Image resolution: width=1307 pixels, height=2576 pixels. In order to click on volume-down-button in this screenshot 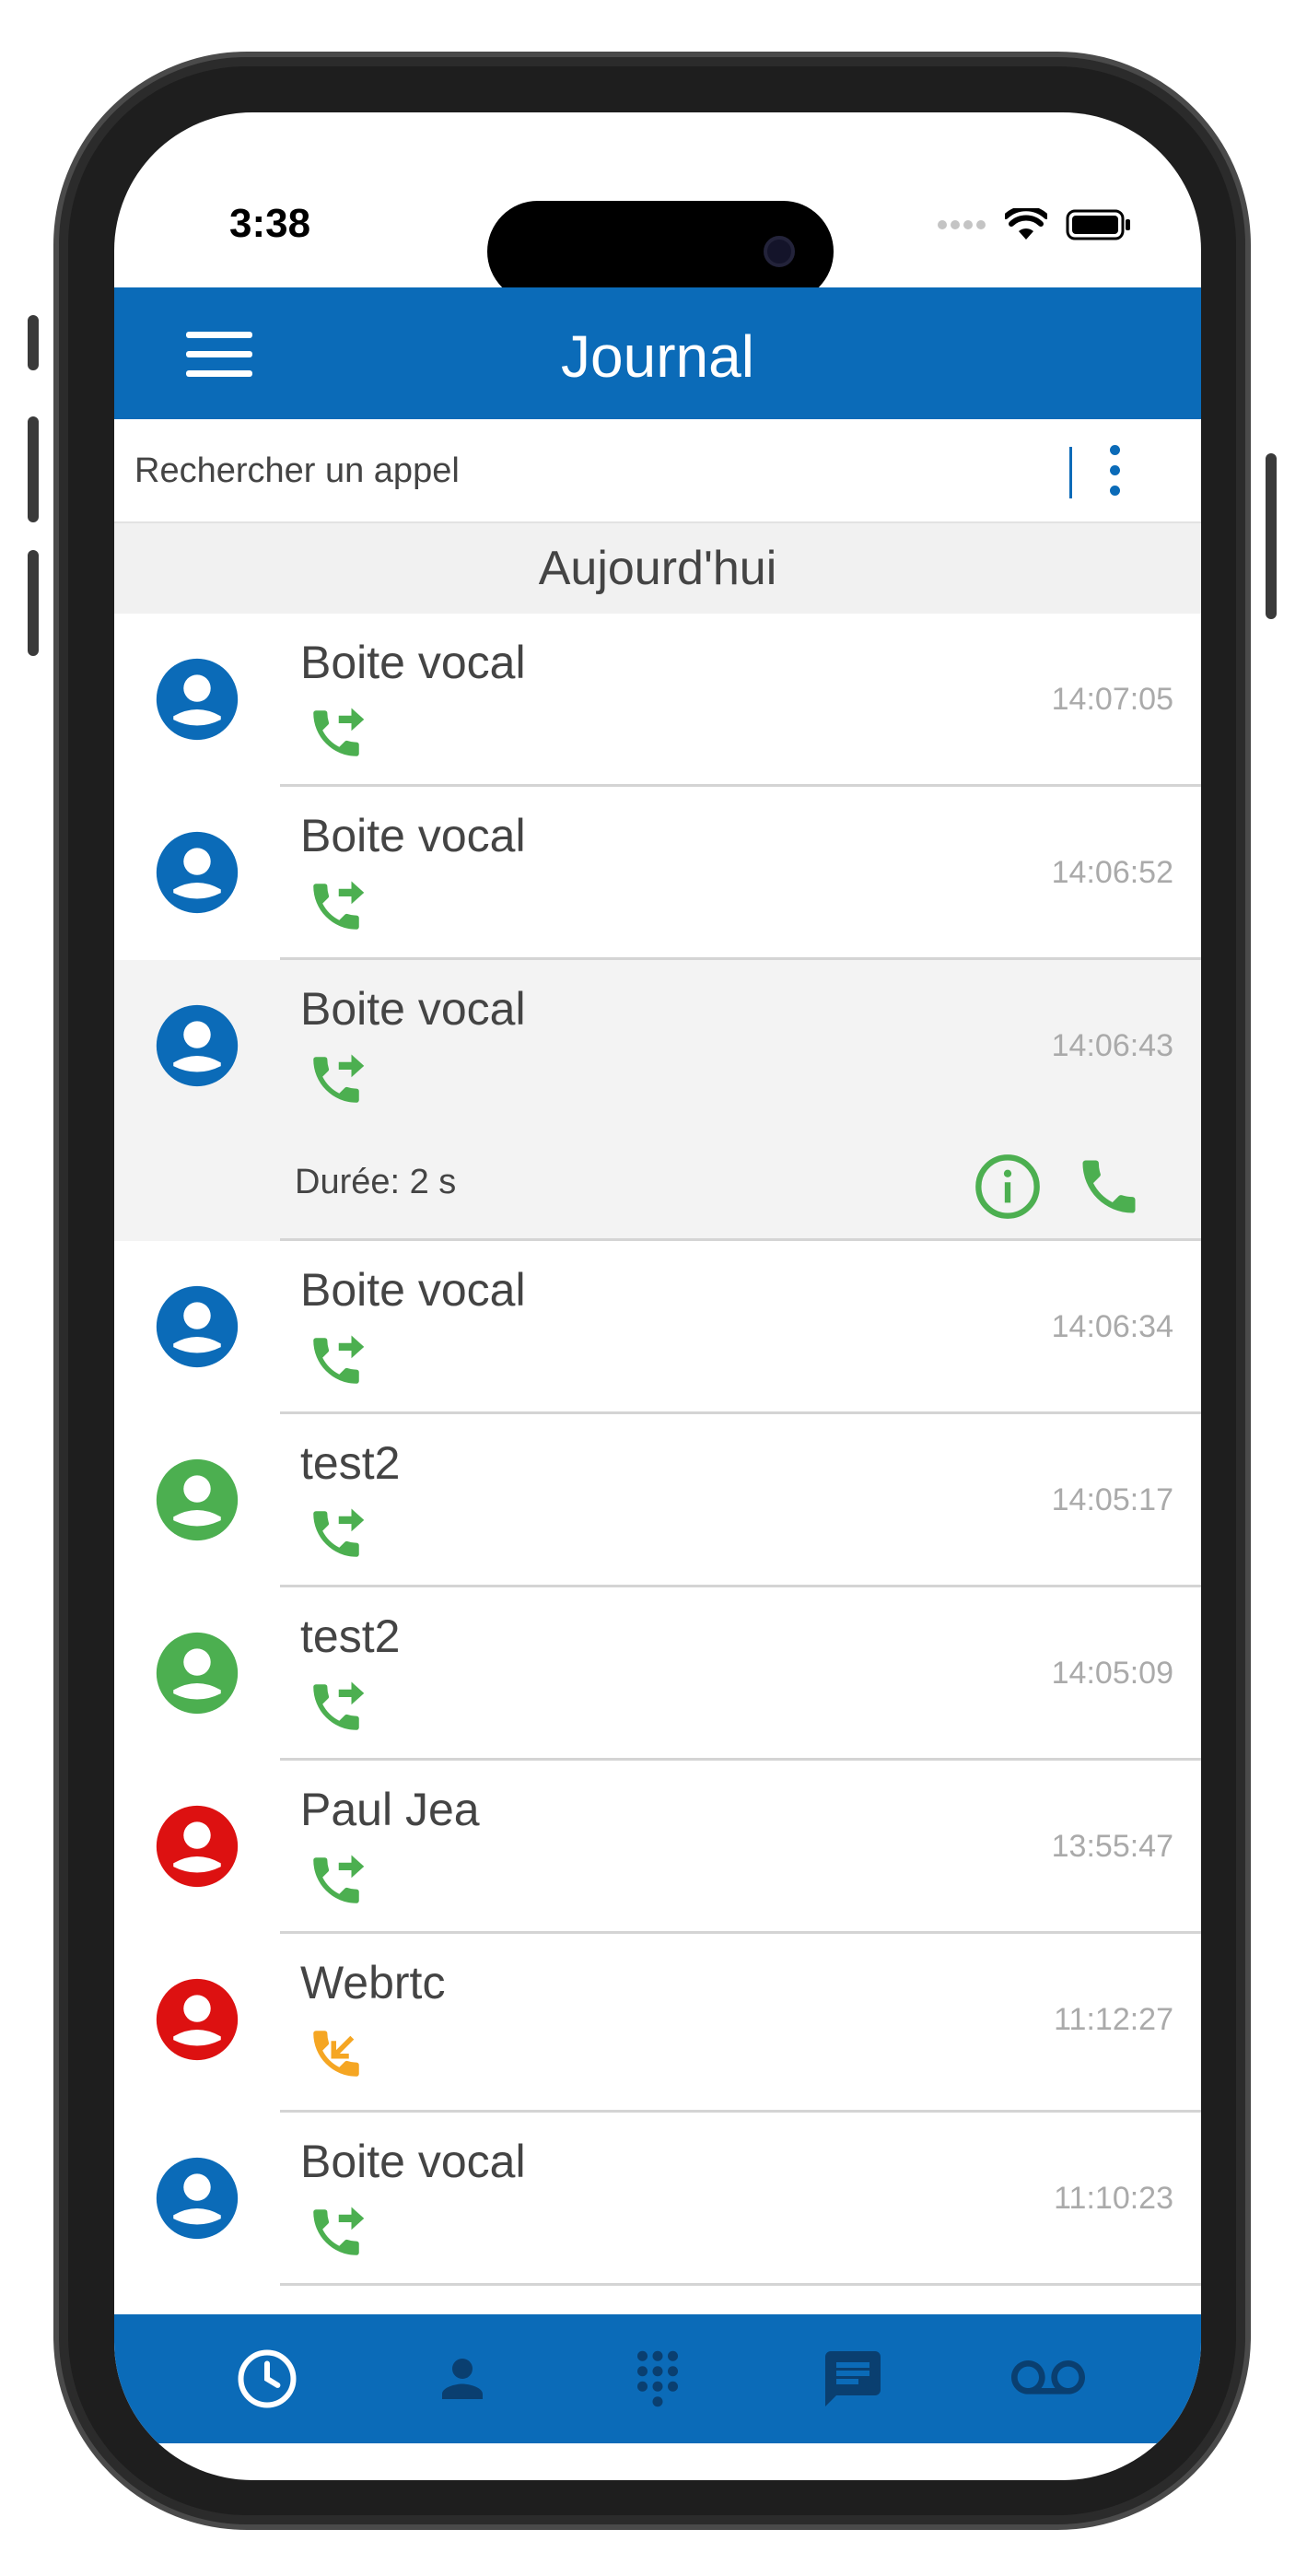, I will do `click(34, 603)`.